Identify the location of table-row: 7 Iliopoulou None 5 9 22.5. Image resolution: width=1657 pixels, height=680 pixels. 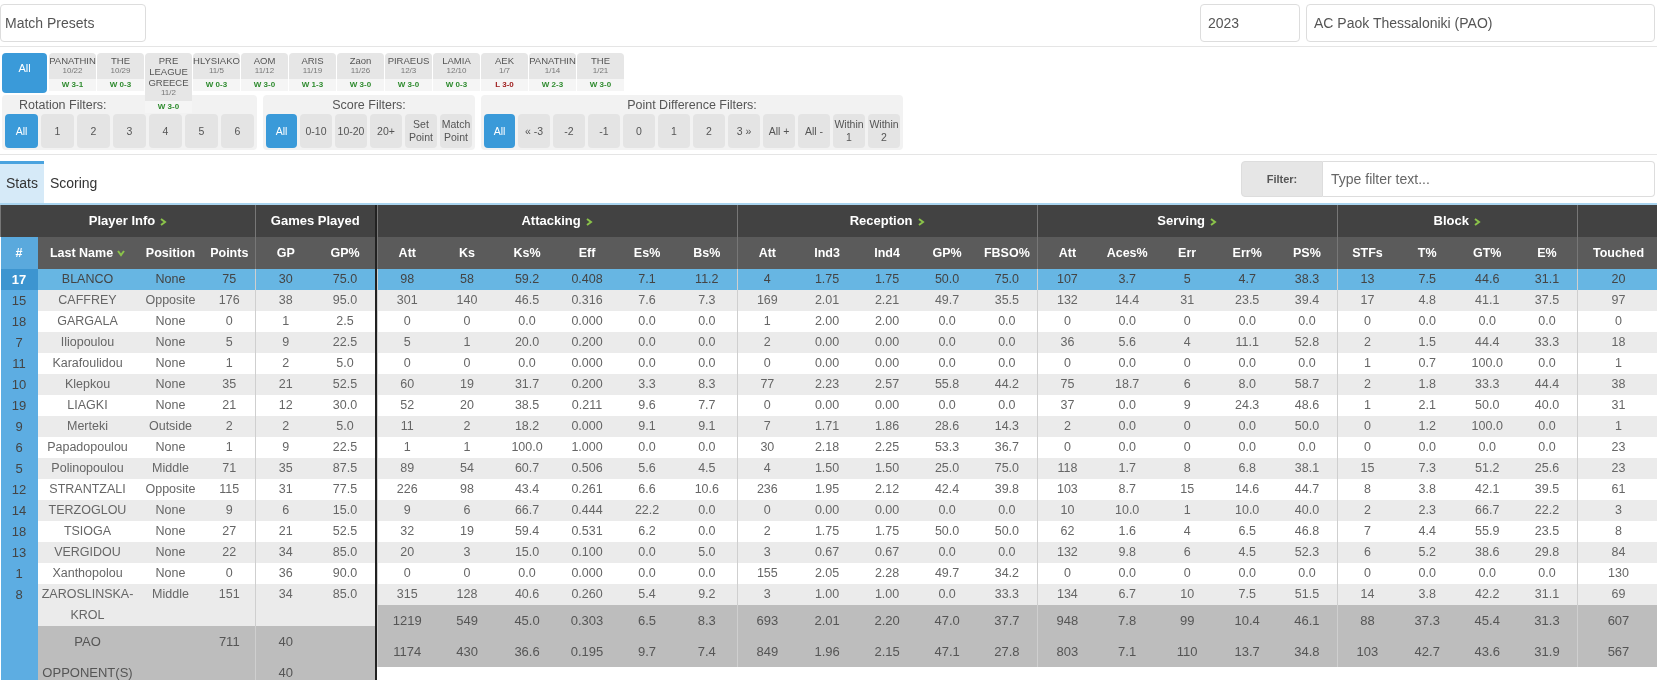
(188, 342).